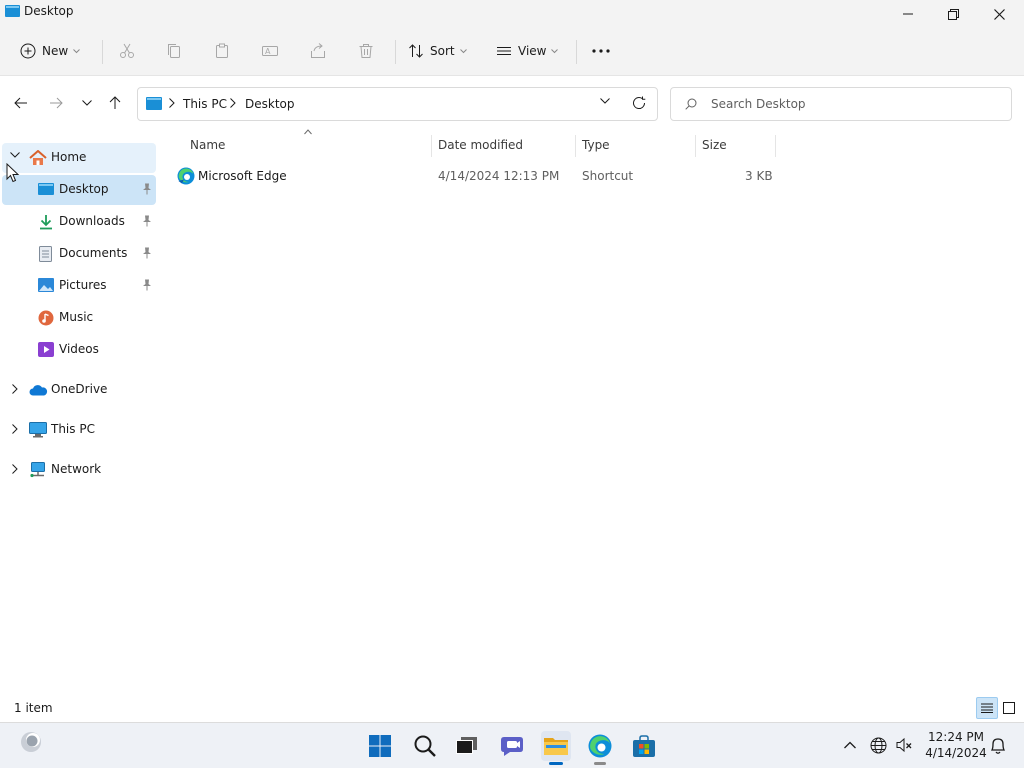 The width and height of the screenshot is (1024, 768). I want to click on teams-chat-button, so click(512, 746).